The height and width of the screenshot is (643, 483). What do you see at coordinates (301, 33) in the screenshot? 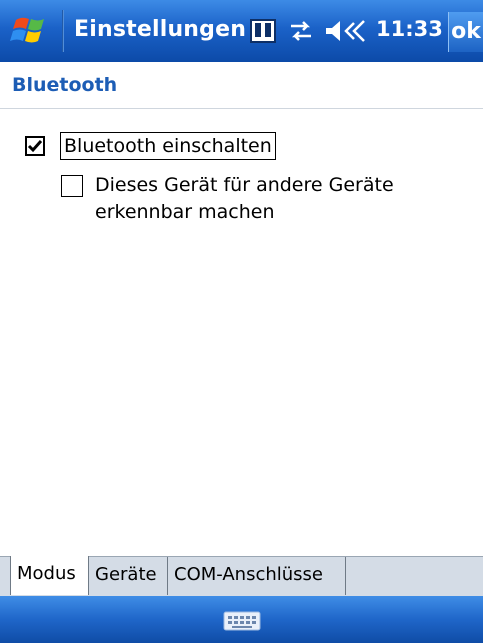
I see `connectivity-icon` at bounding box center [301, 33].